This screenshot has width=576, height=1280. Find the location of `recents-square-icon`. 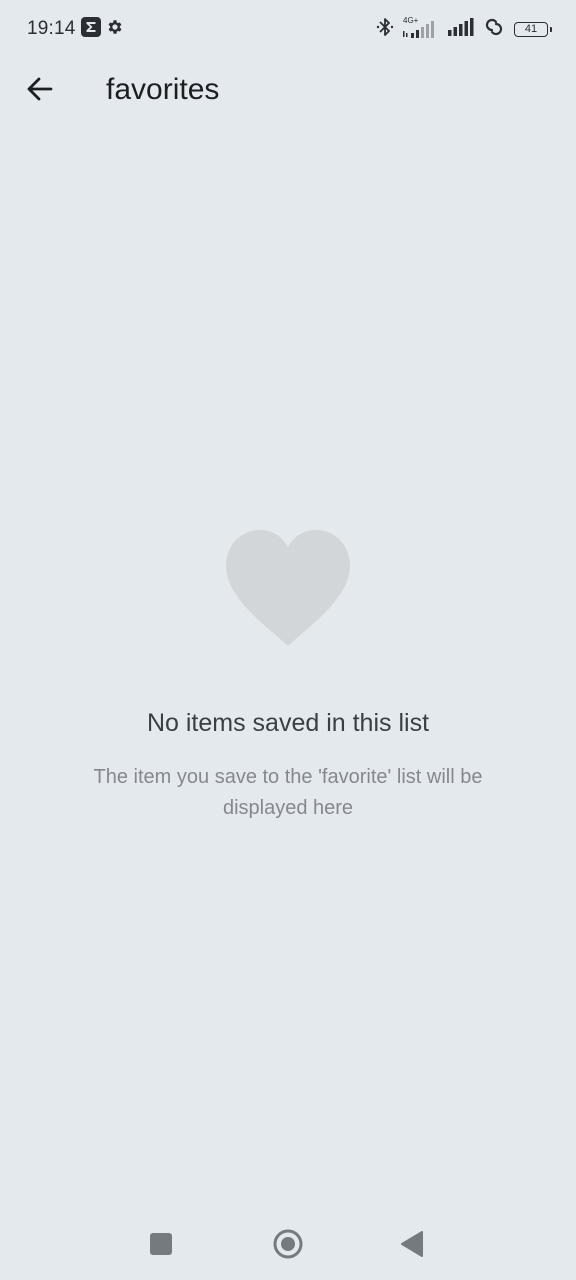

recents-square-icon is located at coordinates (161, 1246).